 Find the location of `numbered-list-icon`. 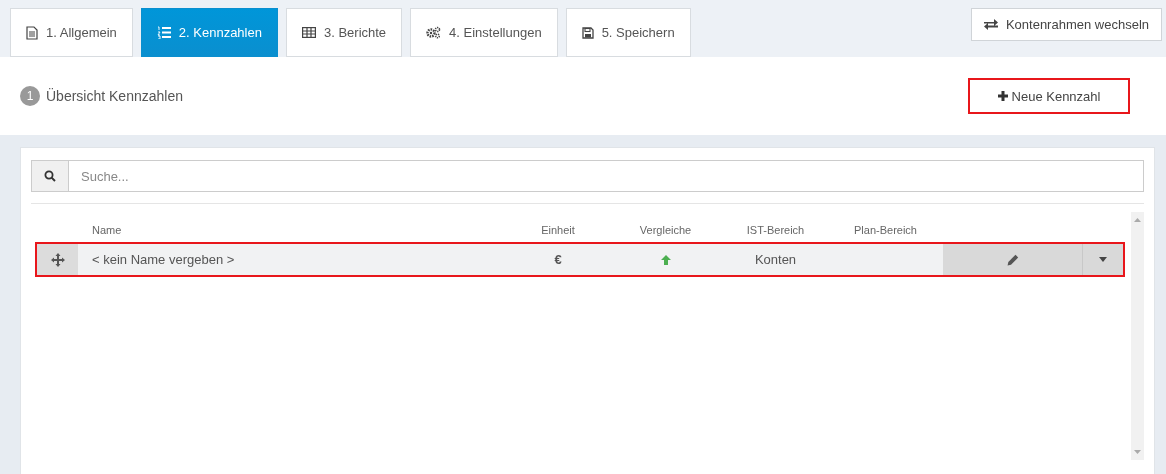

numbered-list-icon is located at coordinates (163, 32).